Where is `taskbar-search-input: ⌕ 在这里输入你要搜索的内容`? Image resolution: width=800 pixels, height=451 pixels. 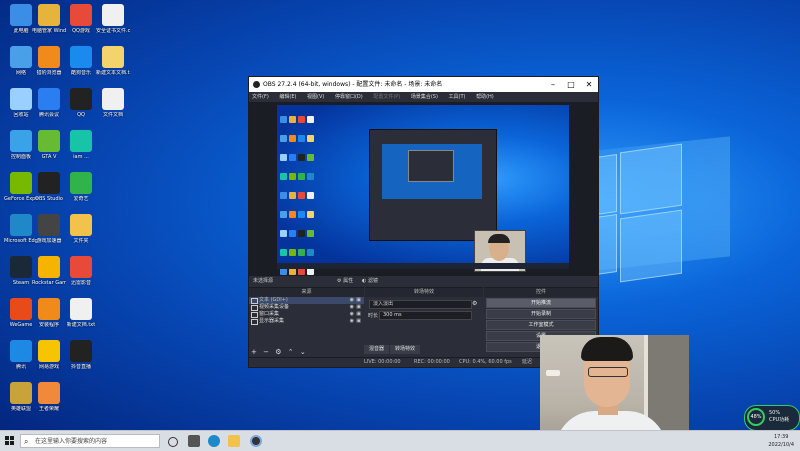 taskbar-search-input: ⌕ 在这里输入你要搜索的内容 is located at coordinates (90, 441).